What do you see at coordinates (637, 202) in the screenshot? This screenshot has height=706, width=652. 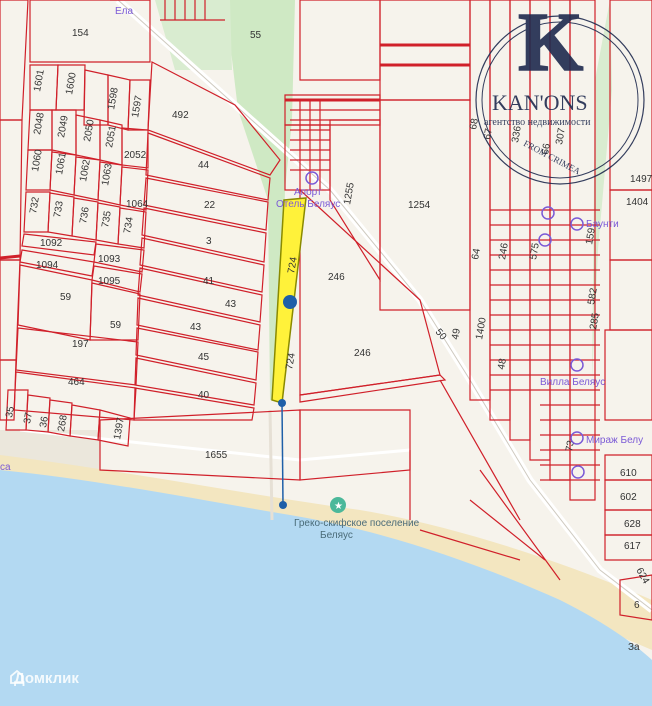 I see `plot-number-label: 1404` at bounding box center [637, 202].